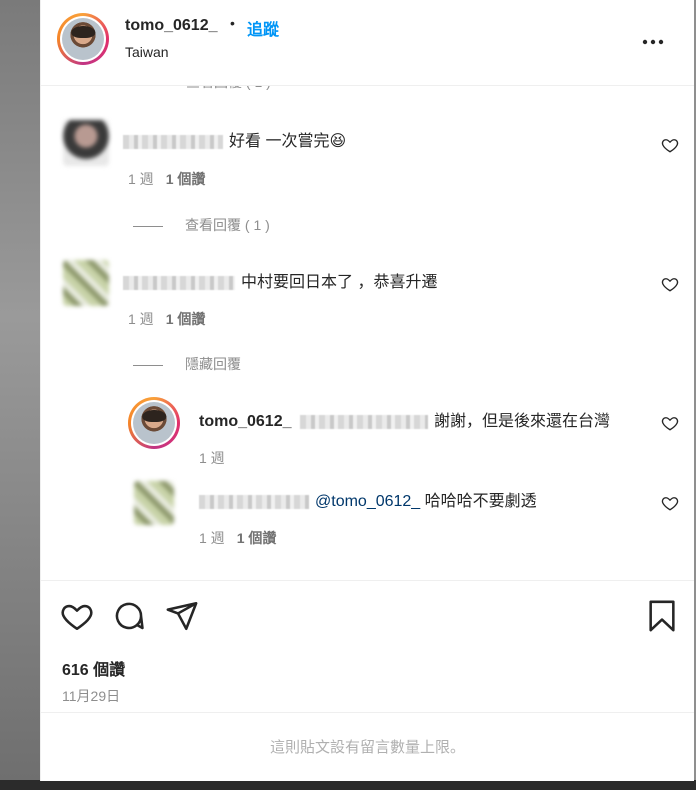 The width and height of the screenshot is (696, 790). I want to click on comment-2-likes: 1 個讚, so click(186, 319).